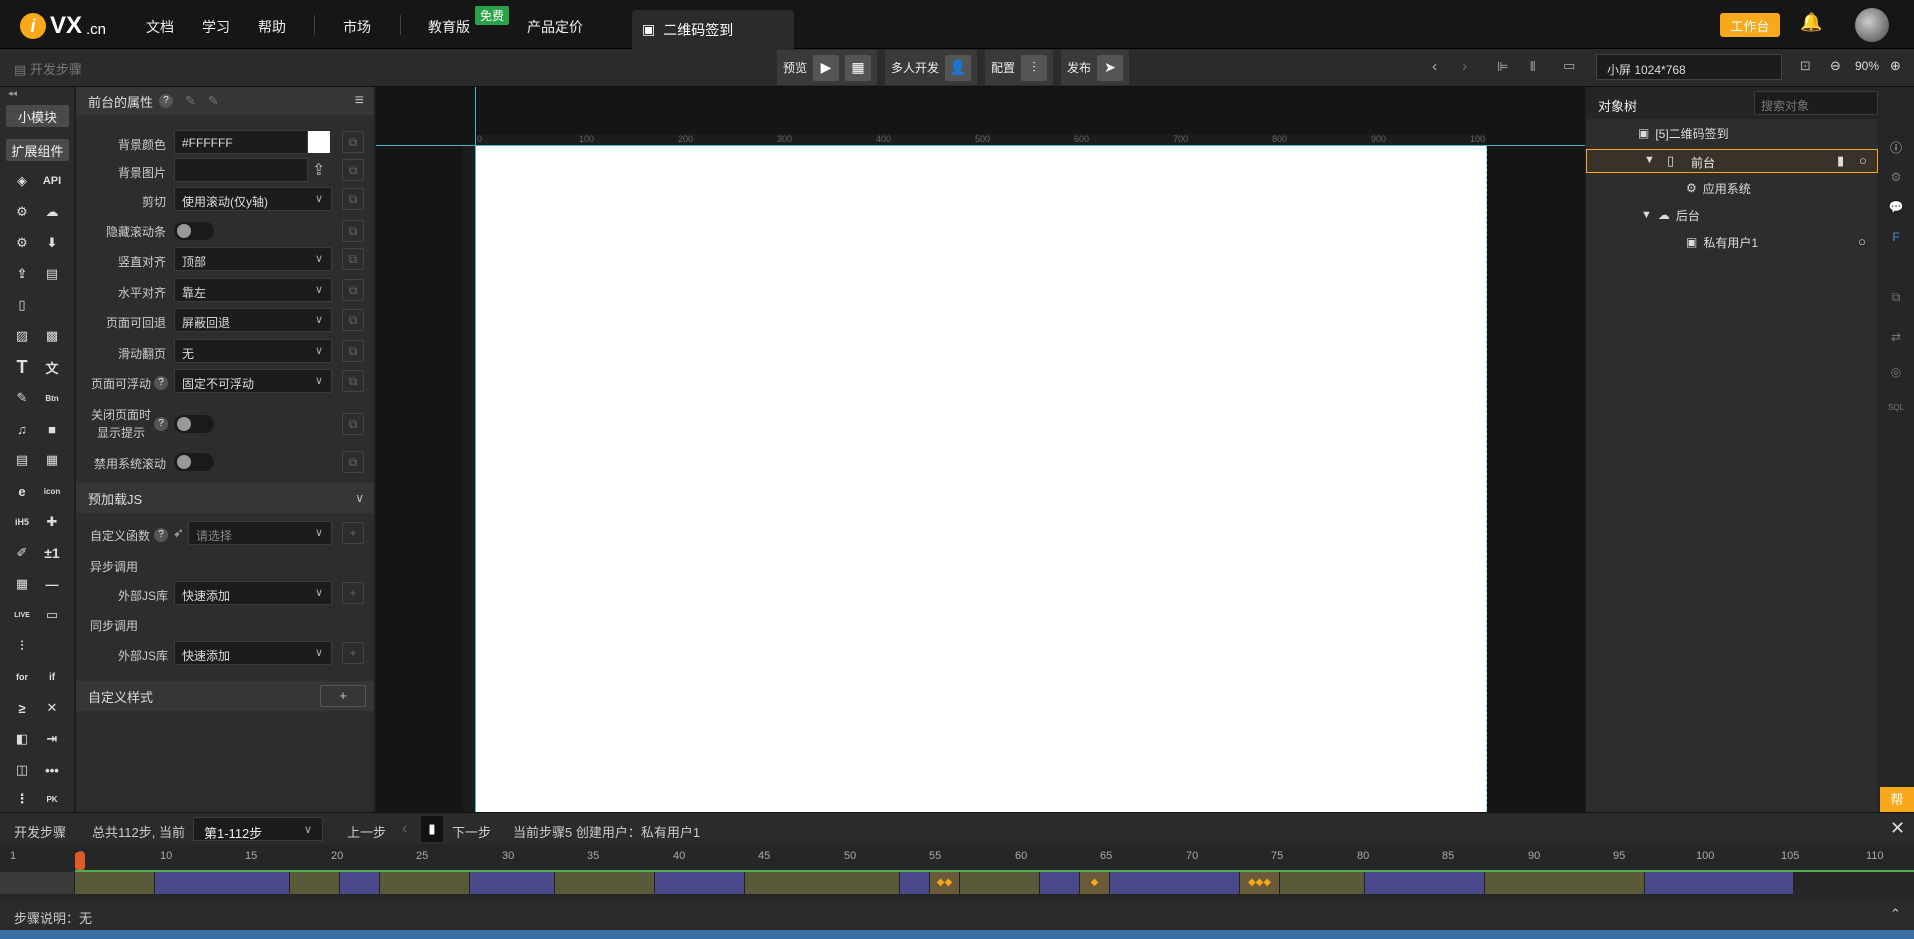 The image size is (1914, 939). Describe the element at coordinates (1110, 67) in the screenshot. I see `send-icon: ➤` at that location.